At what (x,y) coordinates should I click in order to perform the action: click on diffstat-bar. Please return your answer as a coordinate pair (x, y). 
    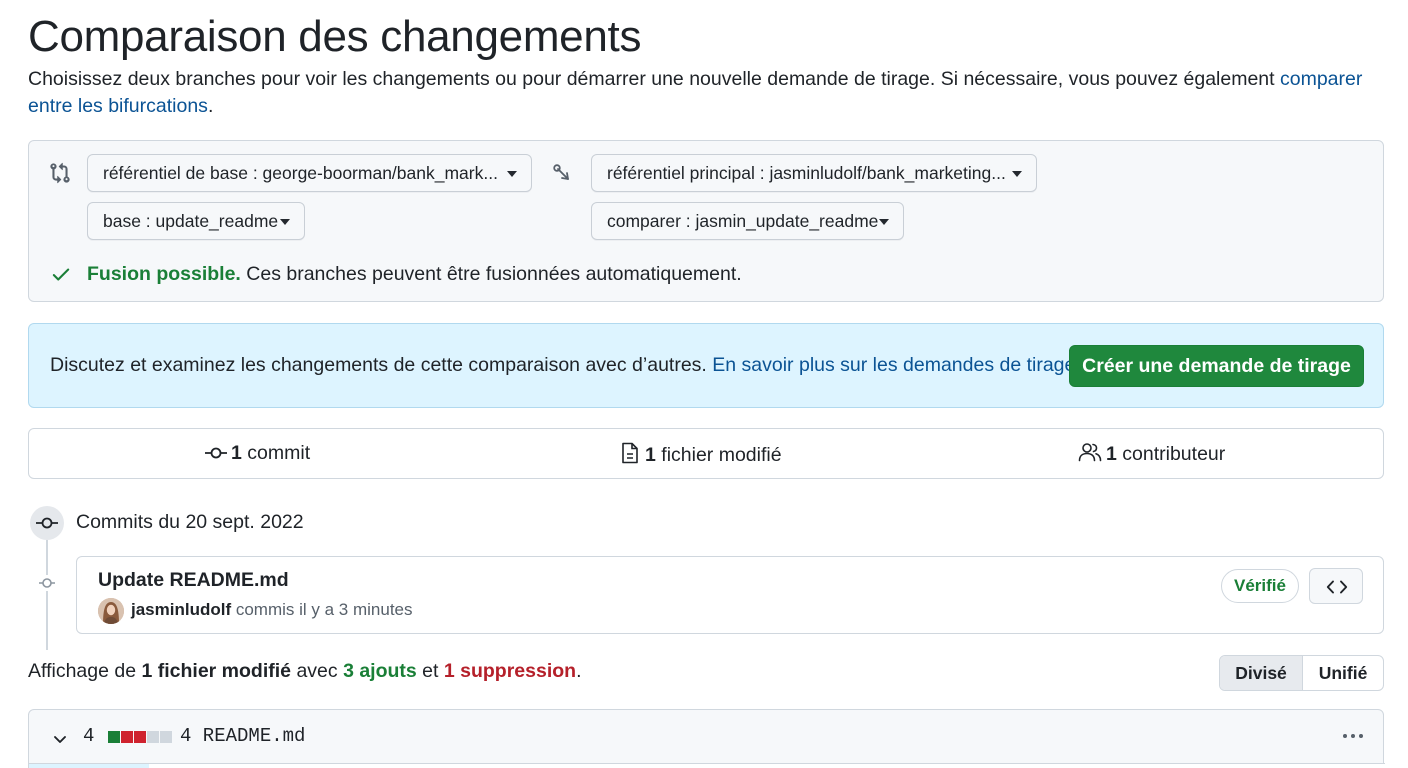
    Looking at the image, I should click on (140, 737).